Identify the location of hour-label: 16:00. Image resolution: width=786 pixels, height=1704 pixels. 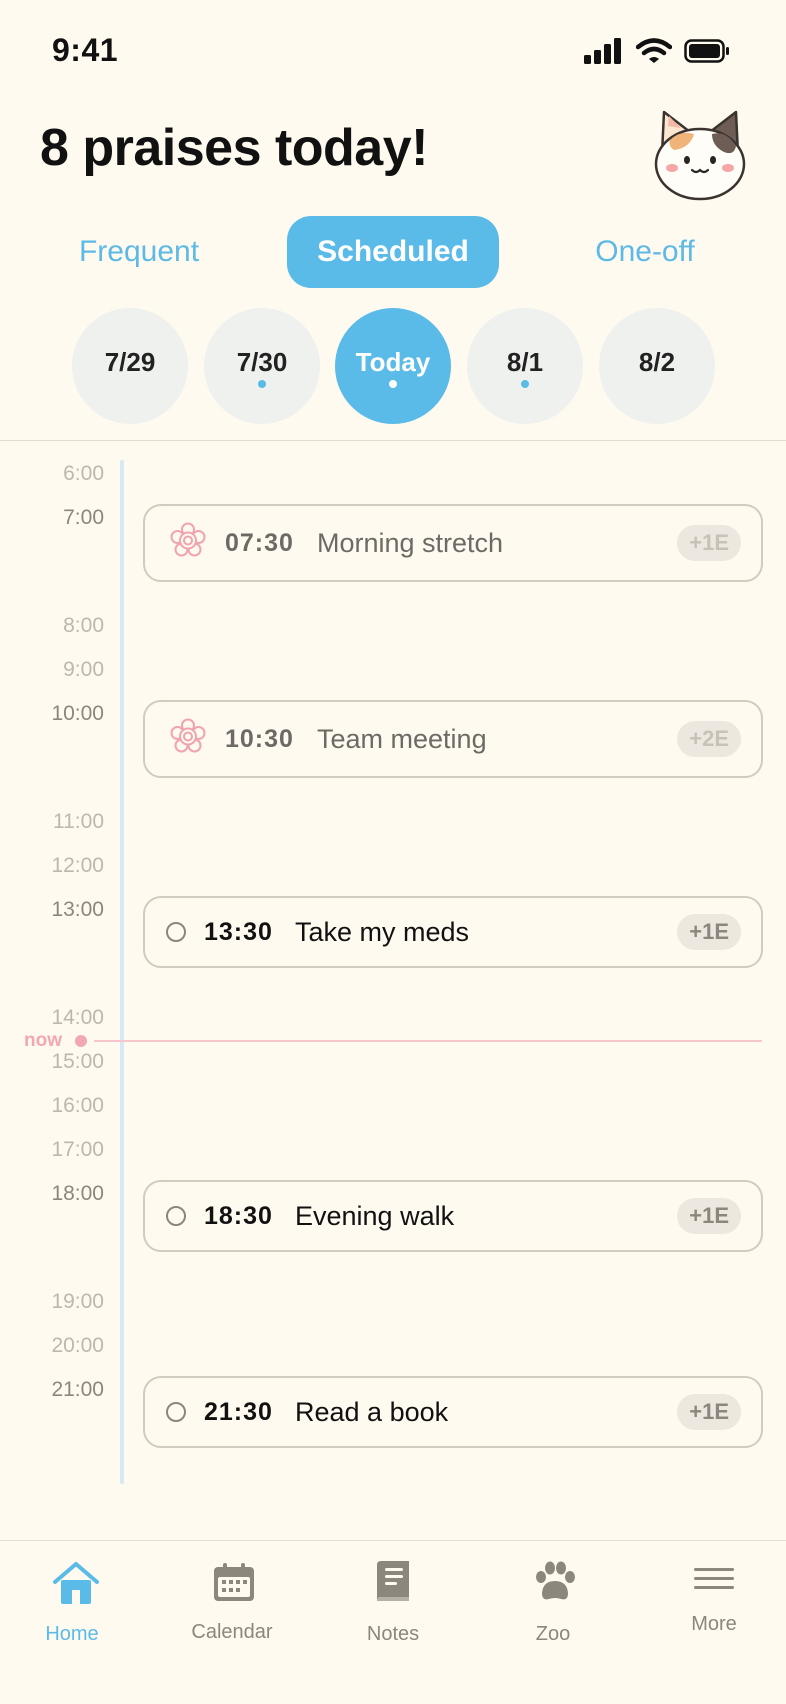
(77, 1105).